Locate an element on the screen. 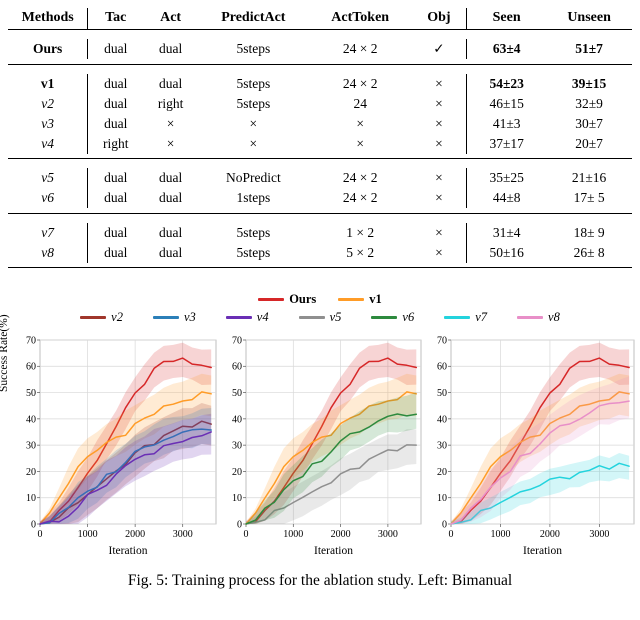 Image resolution: width=640 pixels, height=620 pixels. chart-panel-middle: 0 10 20 30 40 50 60 70 0 1000 2000 3000 Iteration is located at coordinates (324, 448).